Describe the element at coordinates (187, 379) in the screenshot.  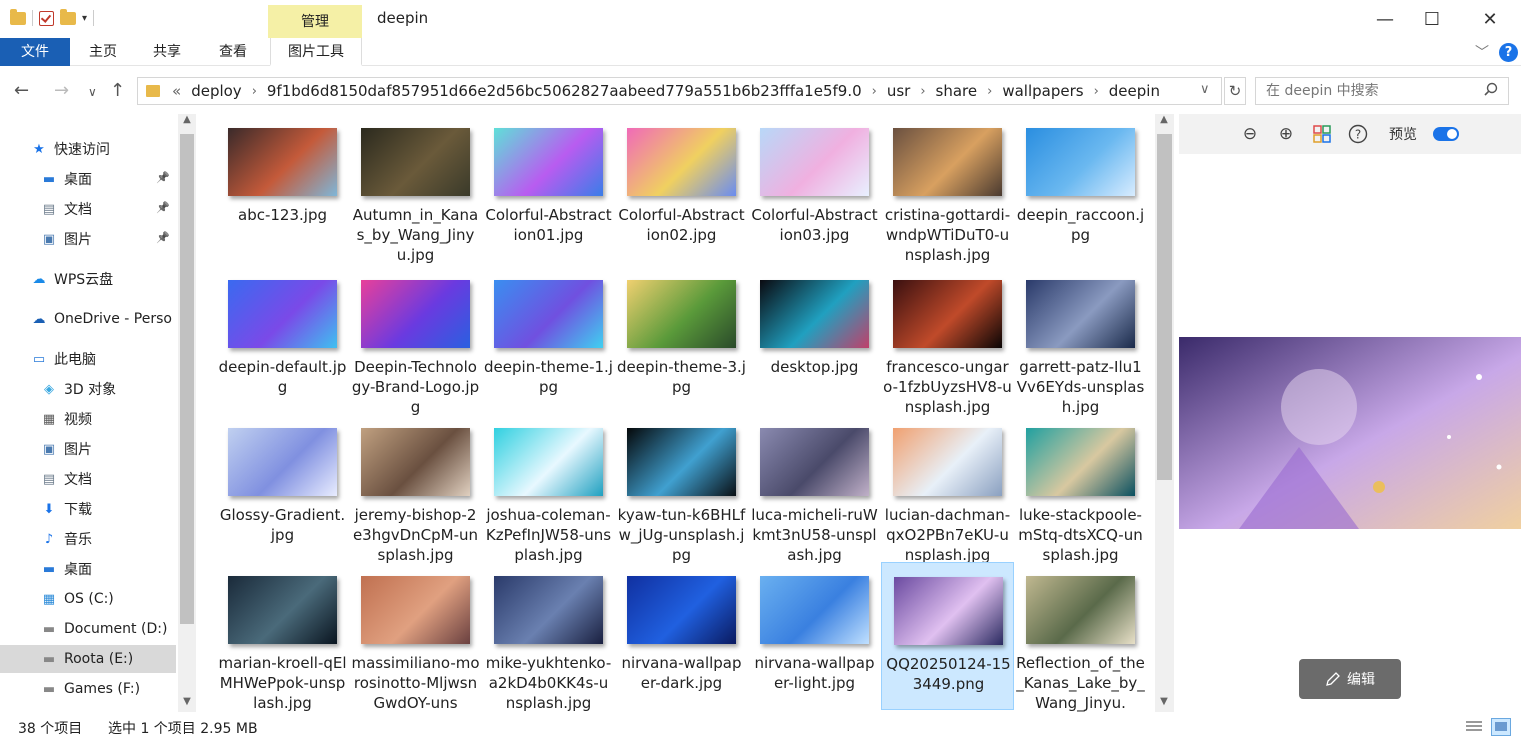
I see `navigation-scrollbar-thumb` at that location.